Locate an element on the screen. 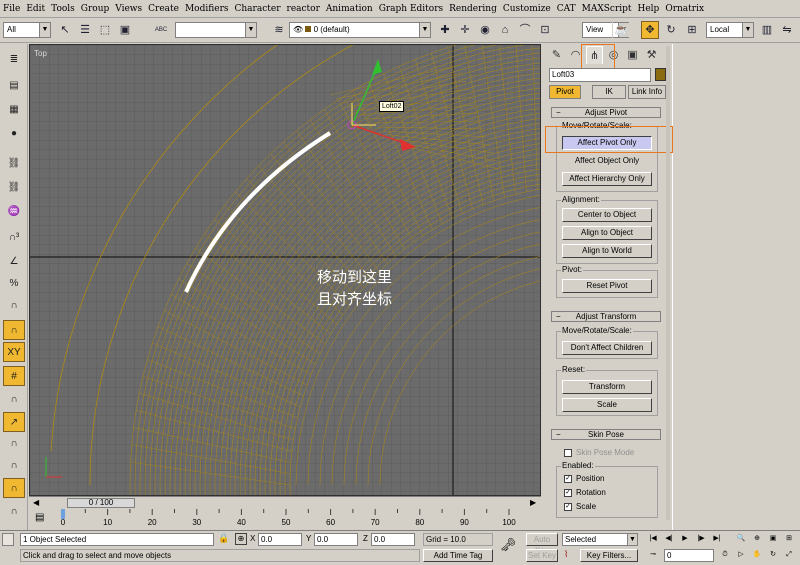 This screenshot has width=800, height=565. previous-frame-icon: ◀| is located at coordinates (669, 539).